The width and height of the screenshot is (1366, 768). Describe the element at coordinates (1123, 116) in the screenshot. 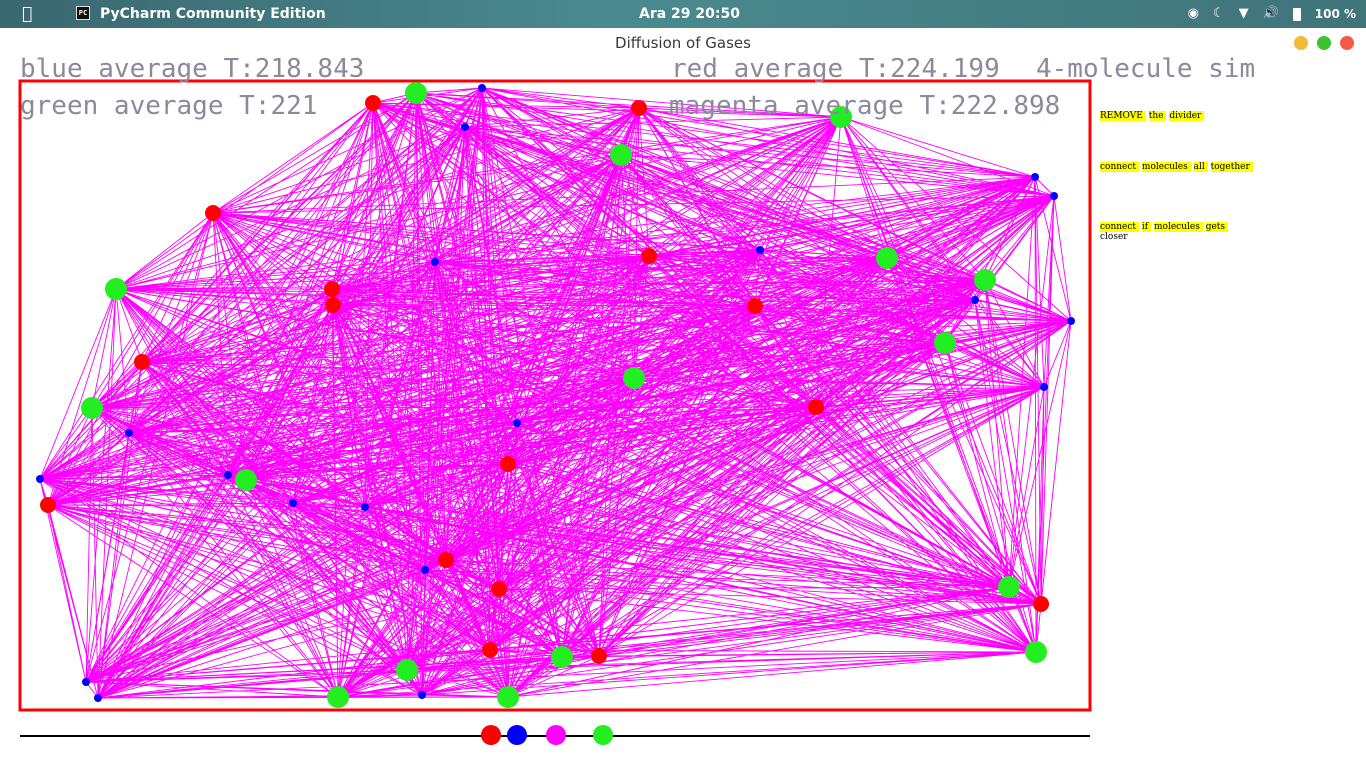

I see `remove-divider-line-1: REMOVE` at that location.